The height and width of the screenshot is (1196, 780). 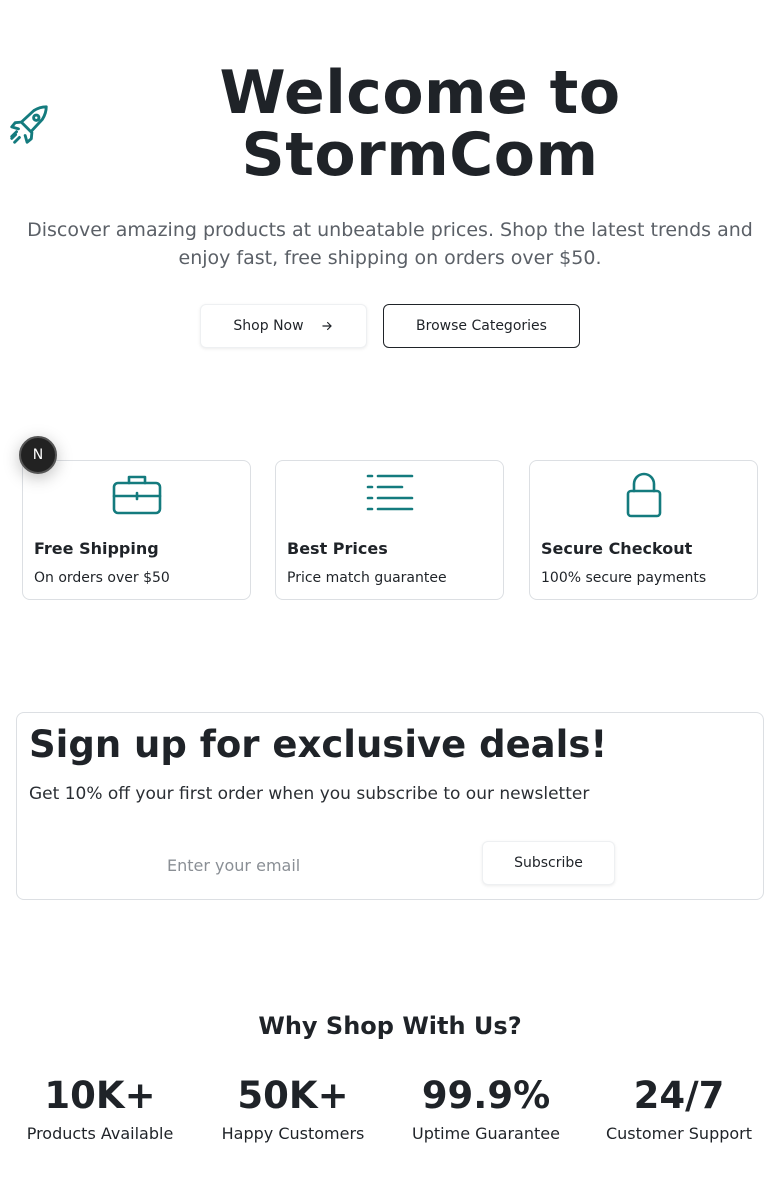 I want to click on feature-description: On orders over $50, so click(x=102, y=578).